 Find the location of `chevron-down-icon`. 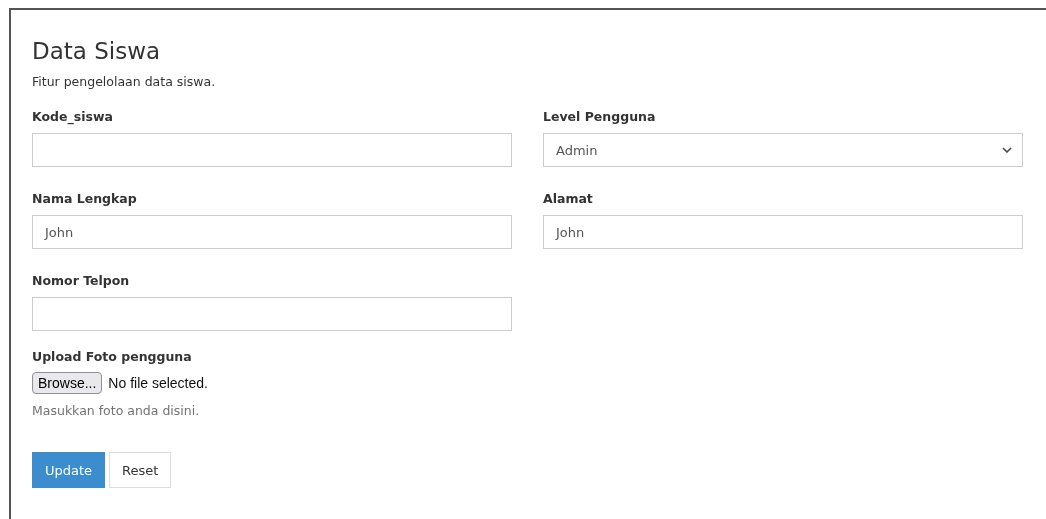

chevron-down-icon is located at coordinates (1007, 150).